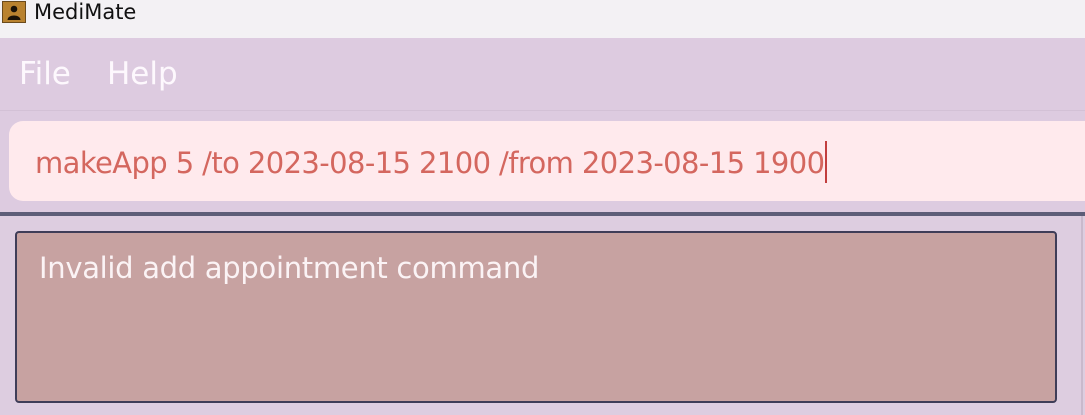 This screenshot has width=1085, height=415. Describe the element at coordinates (826, 162) in the screenshot. I see `text-caret` at that location.